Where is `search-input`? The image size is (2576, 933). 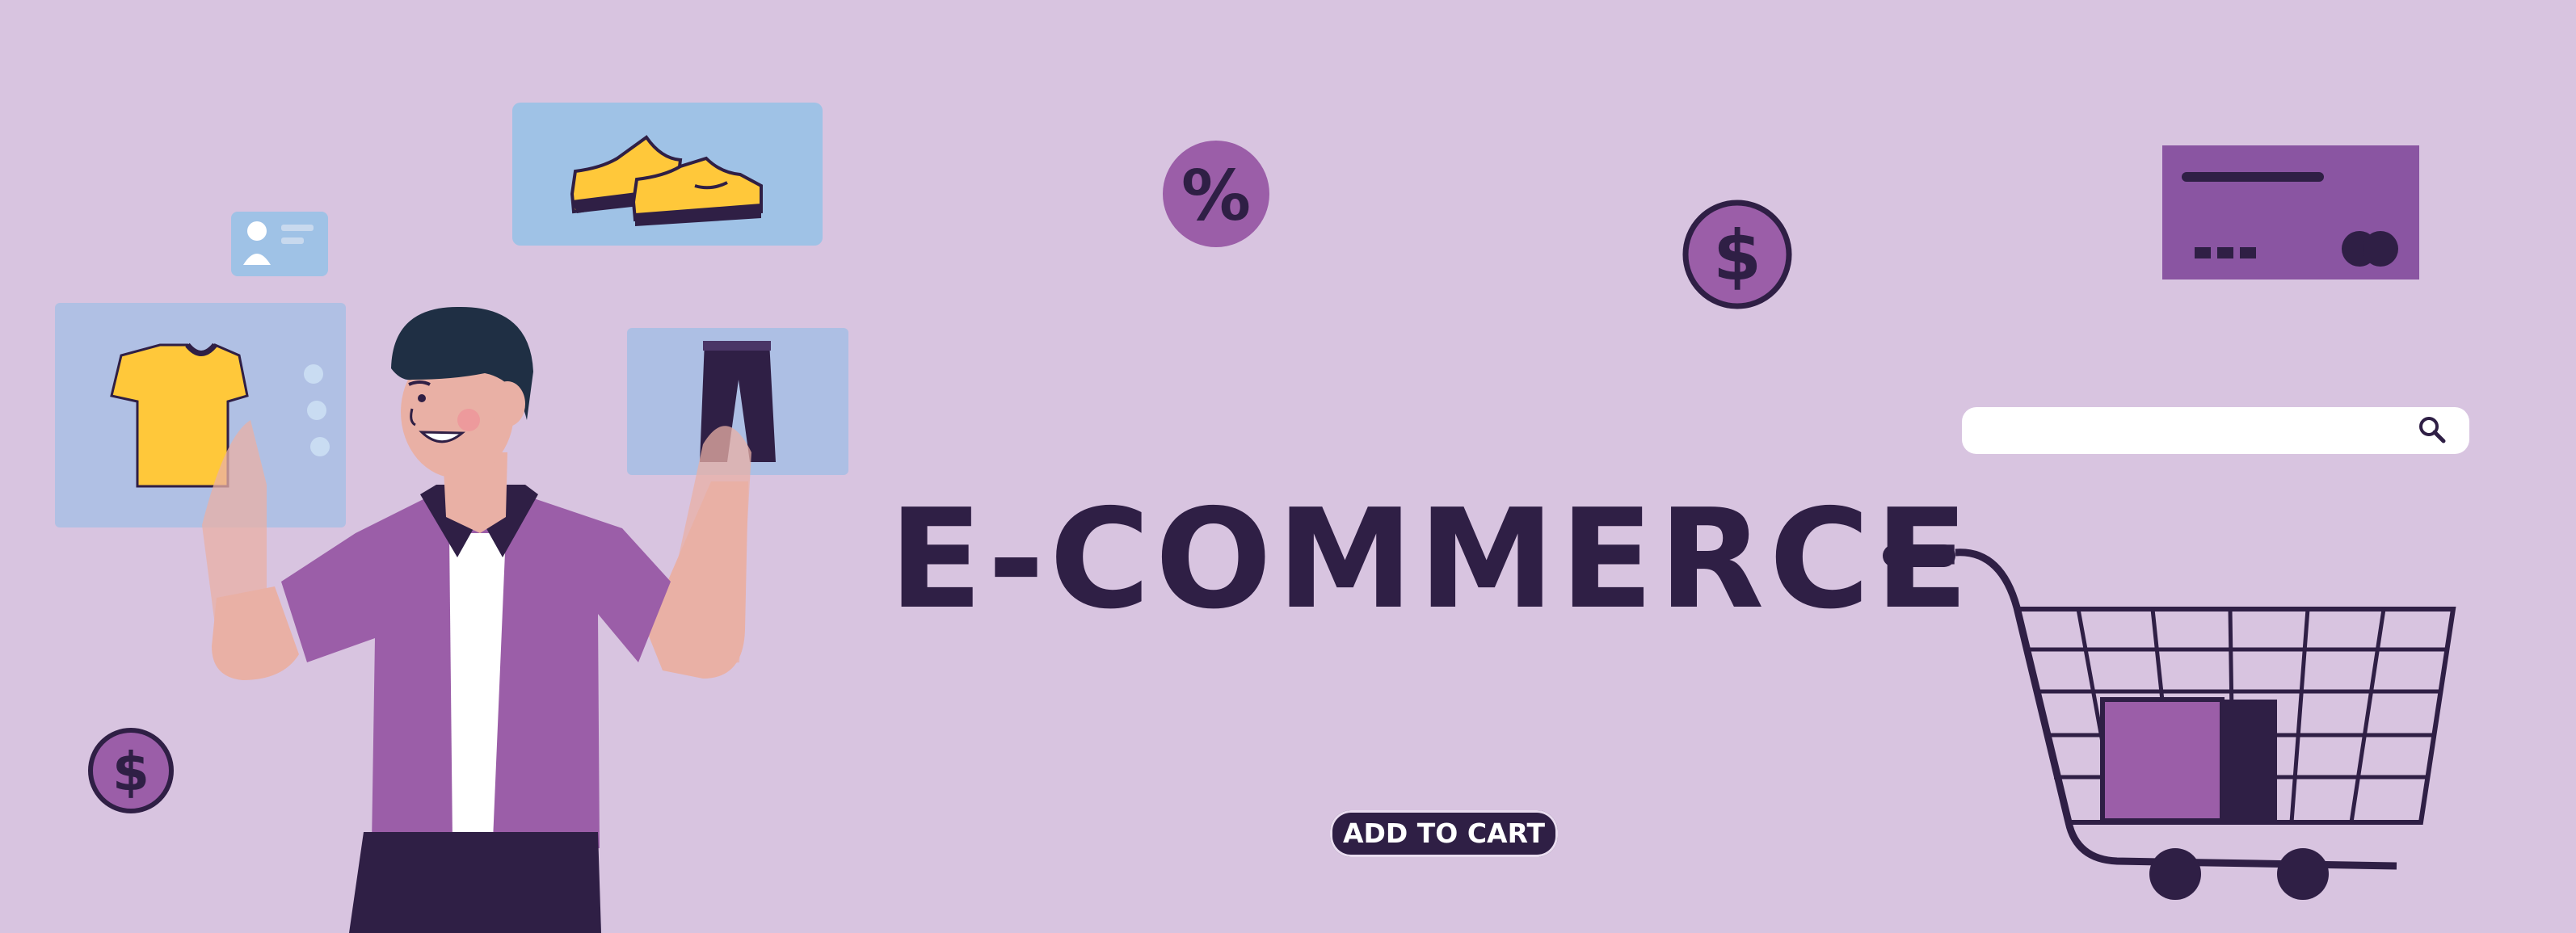
search-input is located at coordinates (2215, 430).